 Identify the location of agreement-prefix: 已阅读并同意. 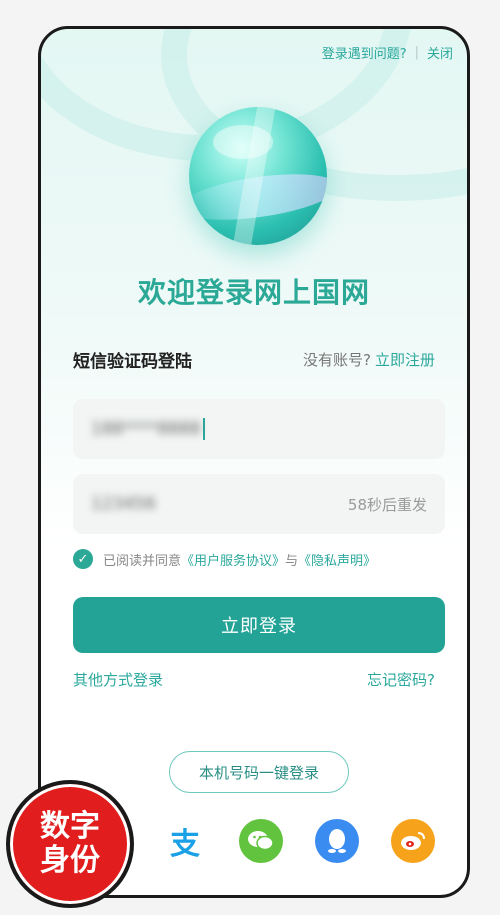
(142, 561).